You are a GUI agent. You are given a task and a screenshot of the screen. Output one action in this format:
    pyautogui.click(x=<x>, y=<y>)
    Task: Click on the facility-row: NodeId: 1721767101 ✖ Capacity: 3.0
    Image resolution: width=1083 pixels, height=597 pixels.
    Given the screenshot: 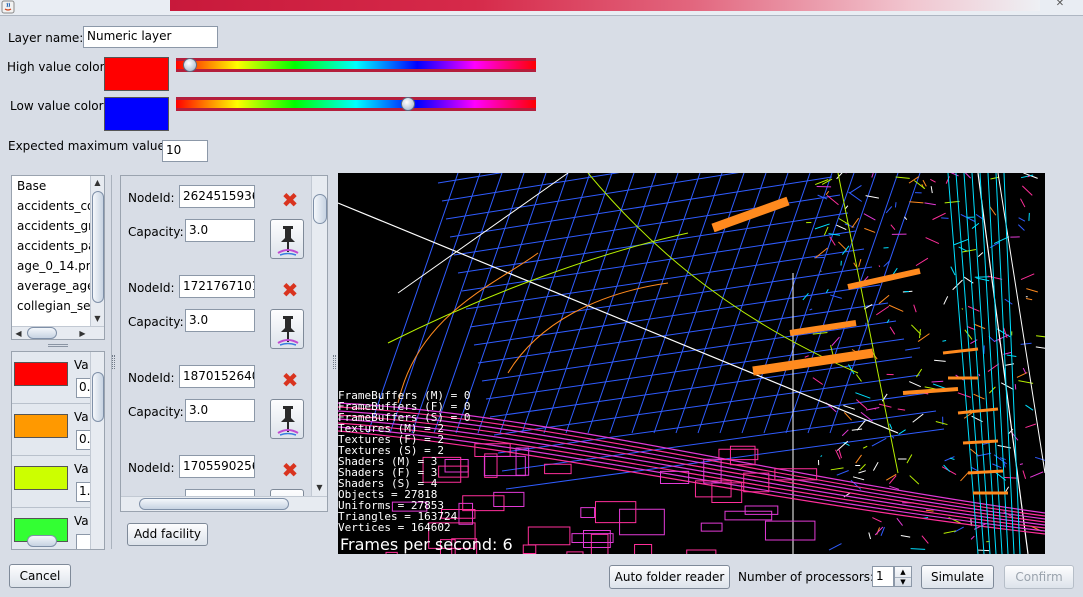 What is the action you would take?
    pyautogui.click(x=216, y=311)
    